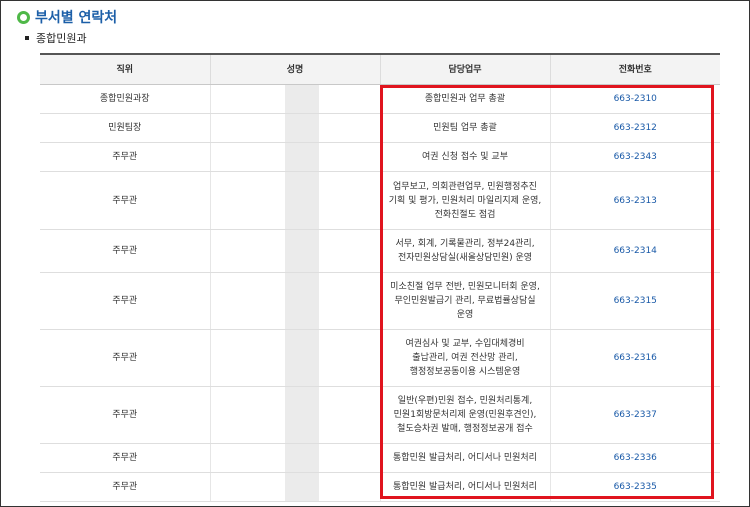 The width and height of the screenshot is (750, 507). I want to click on duty-line: 철도승차권 발매, 행정정보공개 접수, so click(465, 429).